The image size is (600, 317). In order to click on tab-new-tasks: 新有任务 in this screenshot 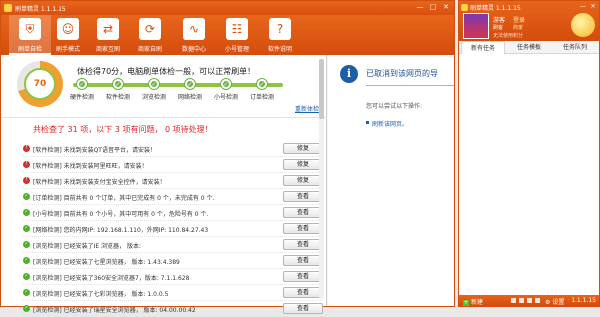, I will do `click(483, 47)`.